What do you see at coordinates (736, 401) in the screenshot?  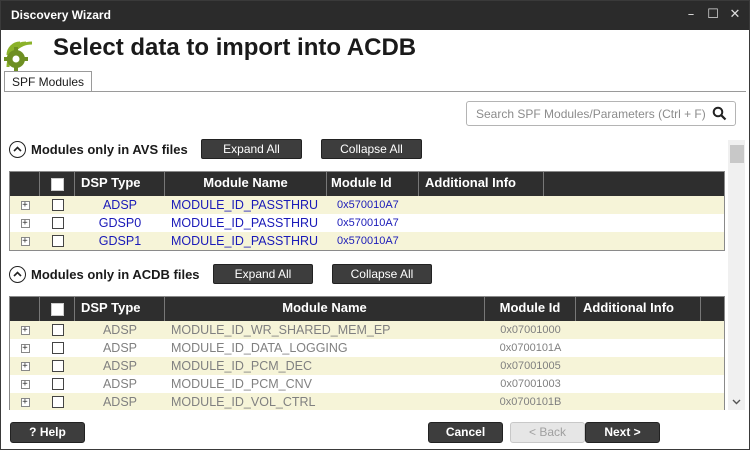 I see `scroll-down-icon` at bounding box center [736, 401].